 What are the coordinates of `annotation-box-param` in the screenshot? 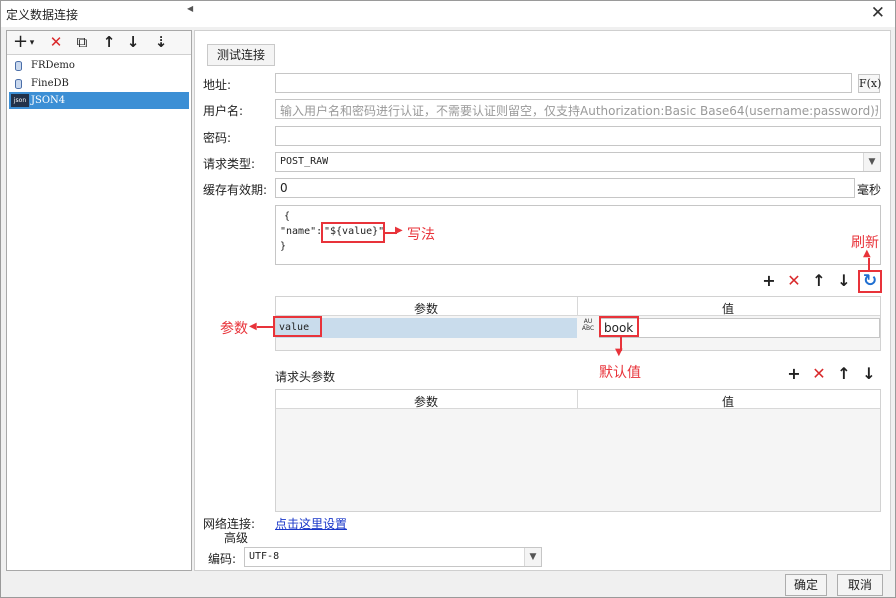 It's located at (297, 326).